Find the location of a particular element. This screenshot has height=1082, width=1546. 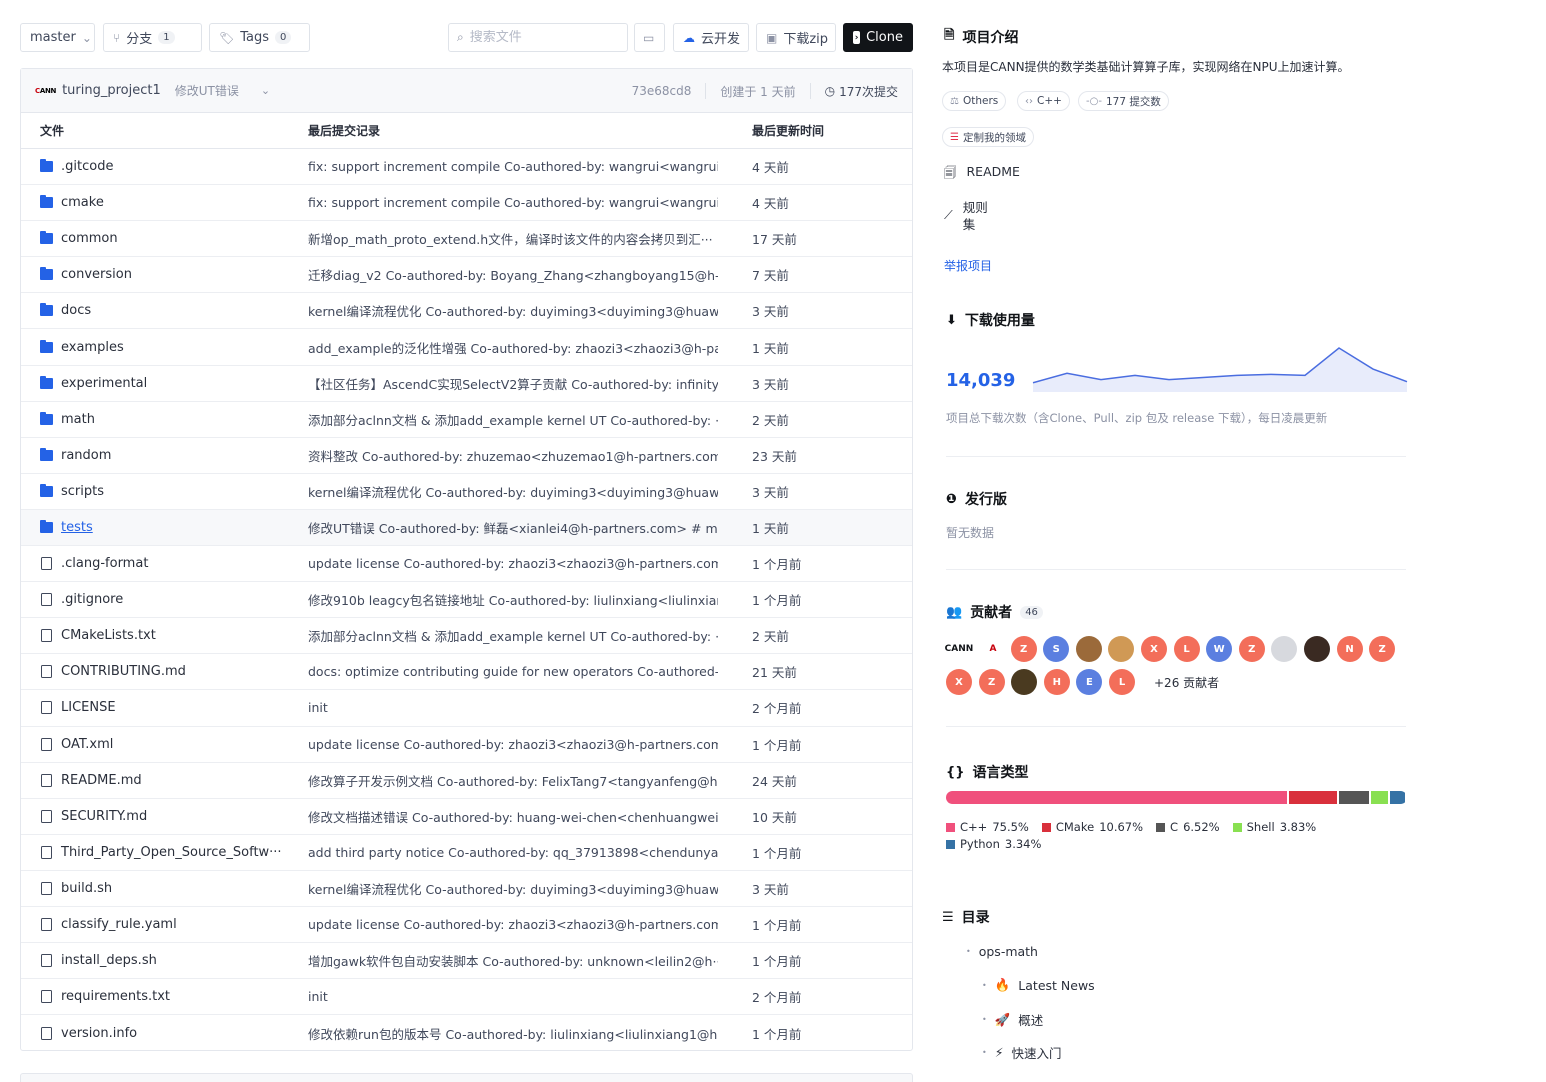

file-name: examples is located at coordinates (92, 347).